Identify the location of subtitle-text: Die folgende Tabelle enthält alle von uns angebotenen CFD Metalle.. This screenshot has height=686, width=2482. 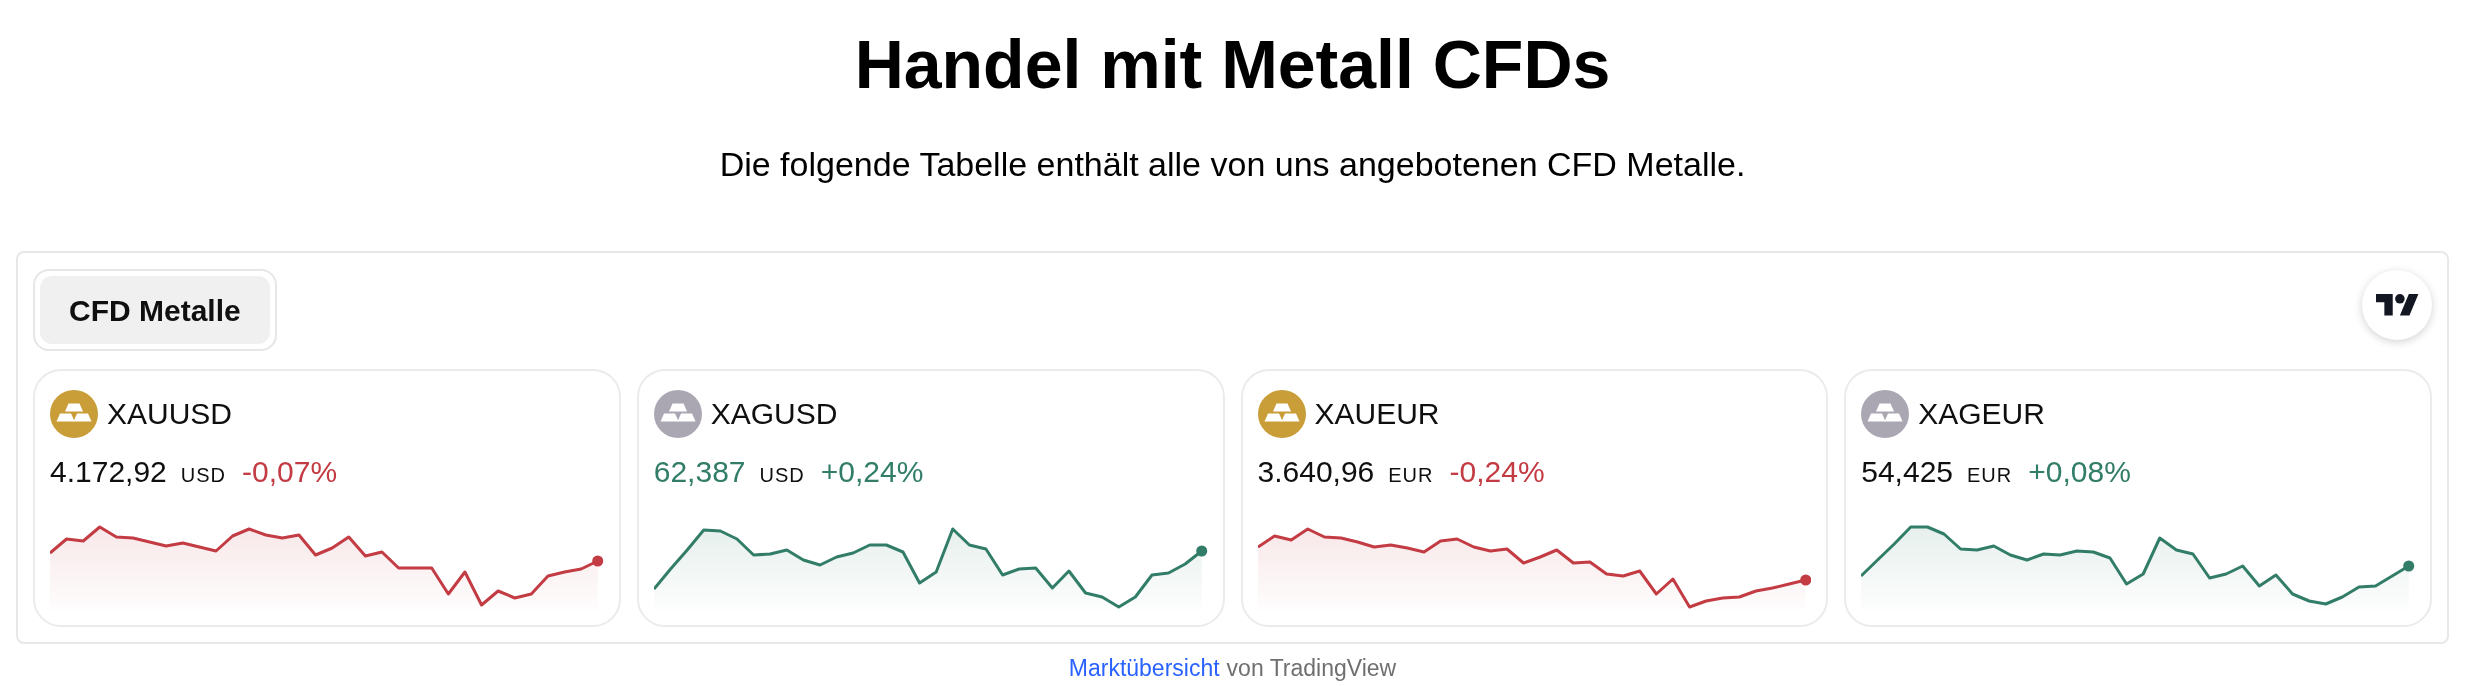
(1232, 164).